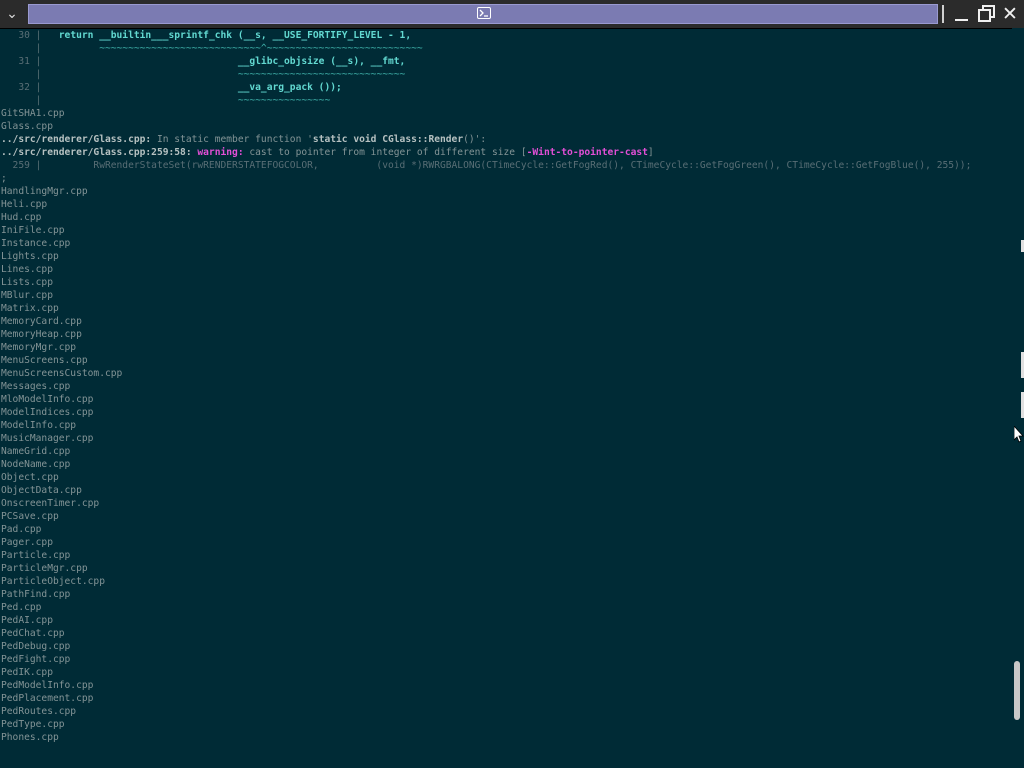 This screenshot has height=768, width=1024. What do you see at coordinates (30, 737) in the screenshot?
I see `file-name: Phones.cpp` at bounding box center [30, 737].